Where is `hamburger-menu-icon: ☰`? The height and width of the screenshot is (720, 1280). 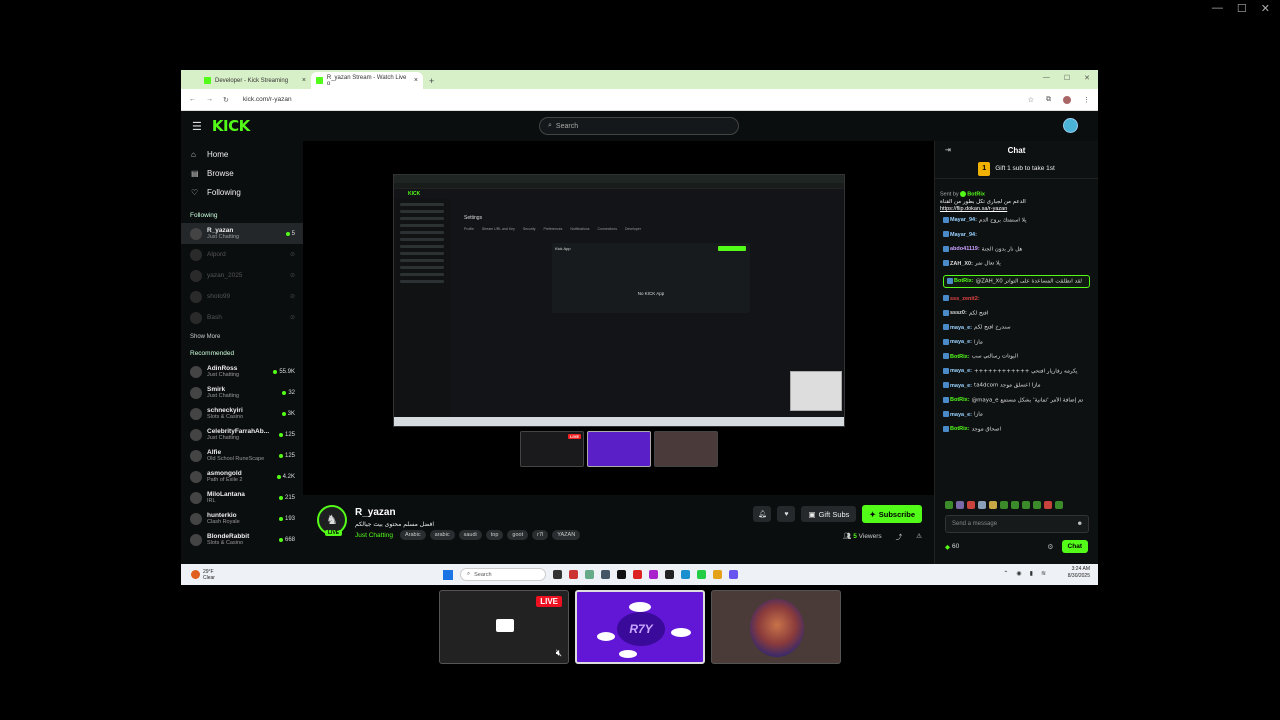
hamburger-menu-icon: ☰ is located at coordinates (197, 126).